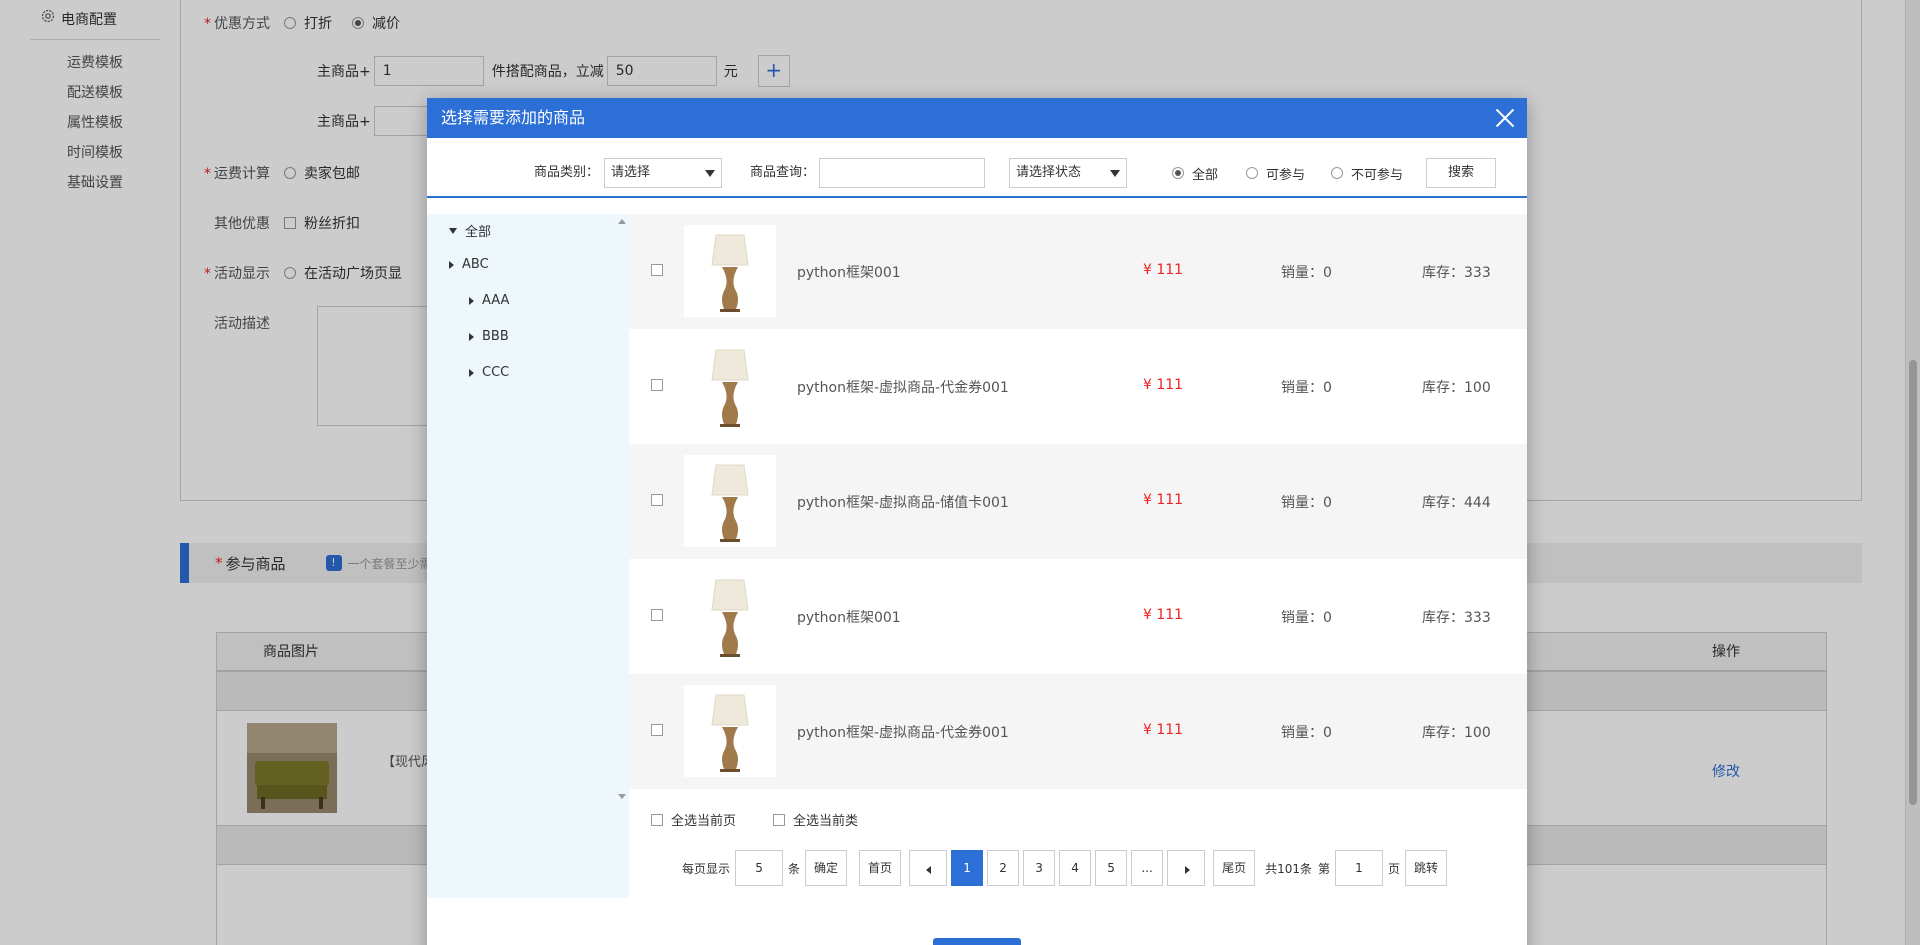  I want to click on select-current-page: 全选当前页, so click(693, 819).